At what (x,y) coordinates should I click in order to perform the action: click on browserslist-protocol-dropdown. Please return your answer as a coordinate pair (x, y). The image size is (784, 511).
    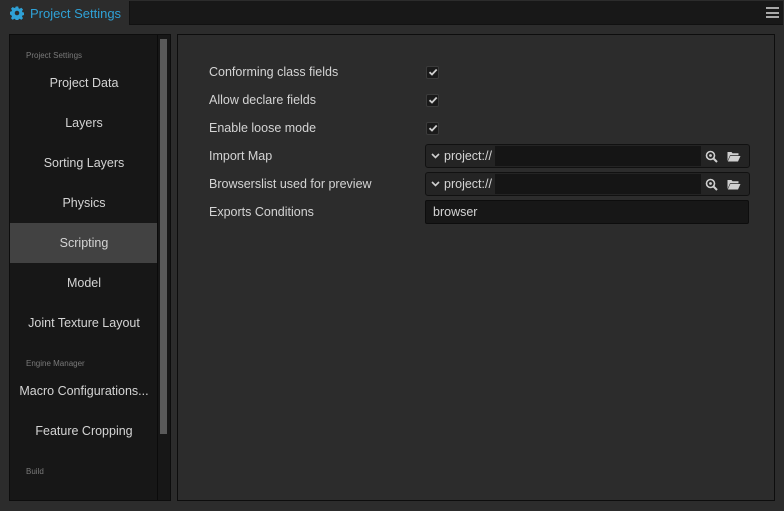
    Looking at the image, I should click on (435, 184).